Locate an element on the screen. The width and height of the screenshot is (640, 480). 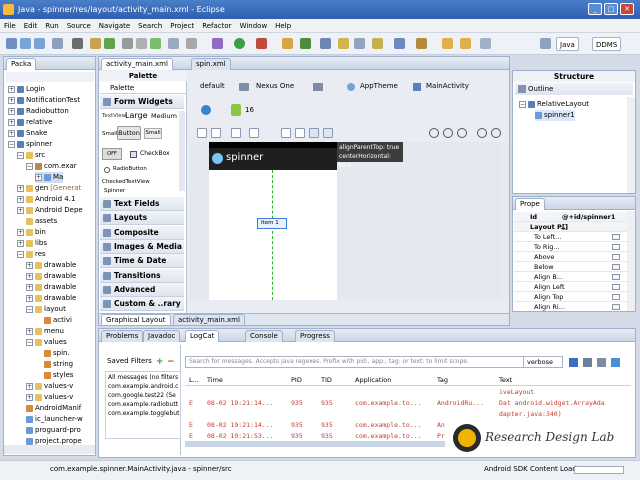
api-level-combo: 16 is located at coordinates (249, 110).